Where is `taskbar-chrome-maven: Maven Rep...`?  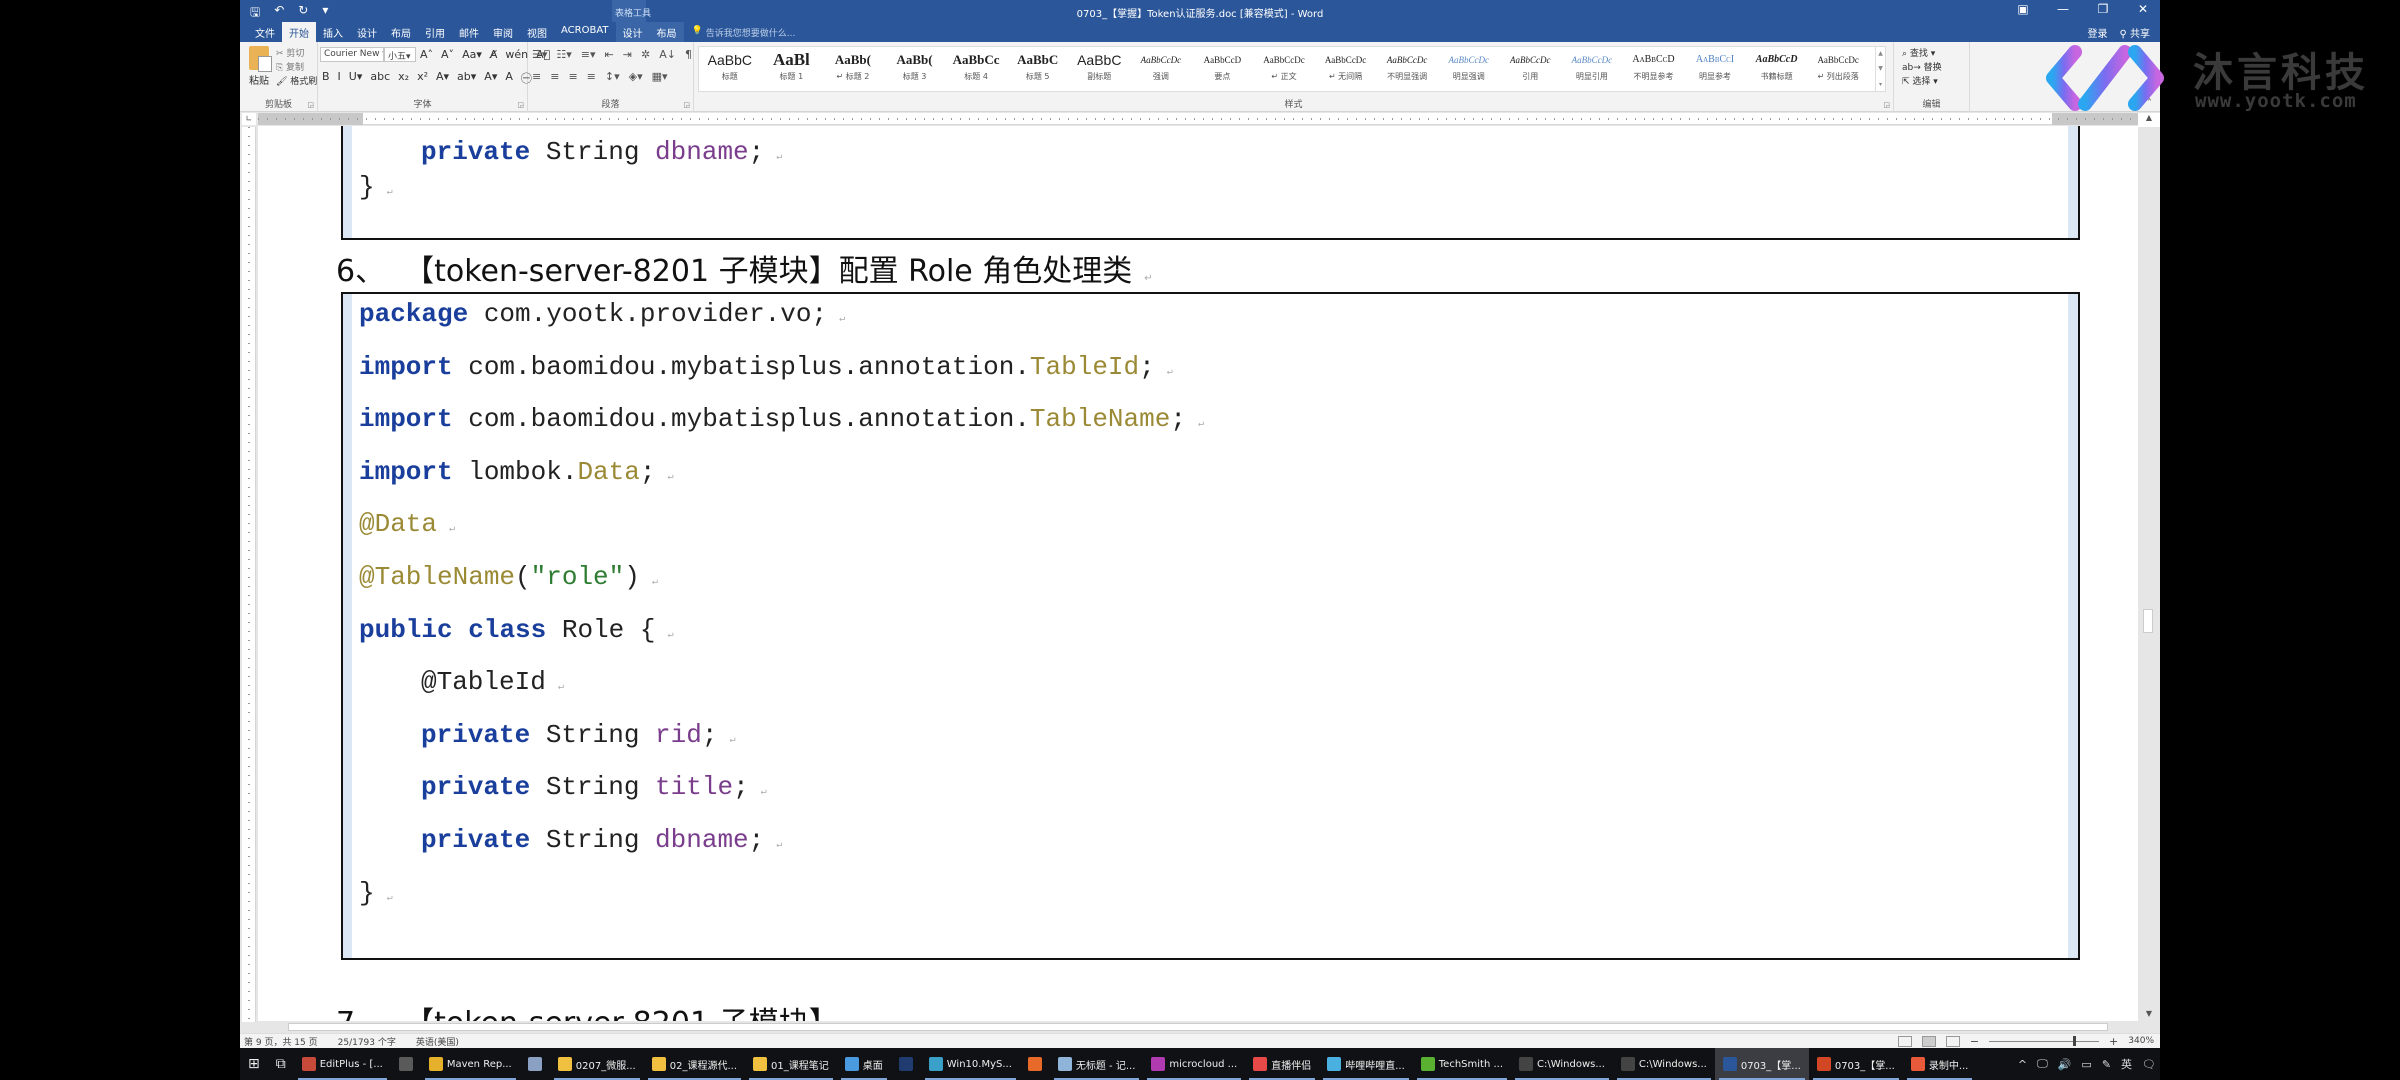
taskbar-chrome-maven: Maven Rep... is located at coordinates (470, 1064).